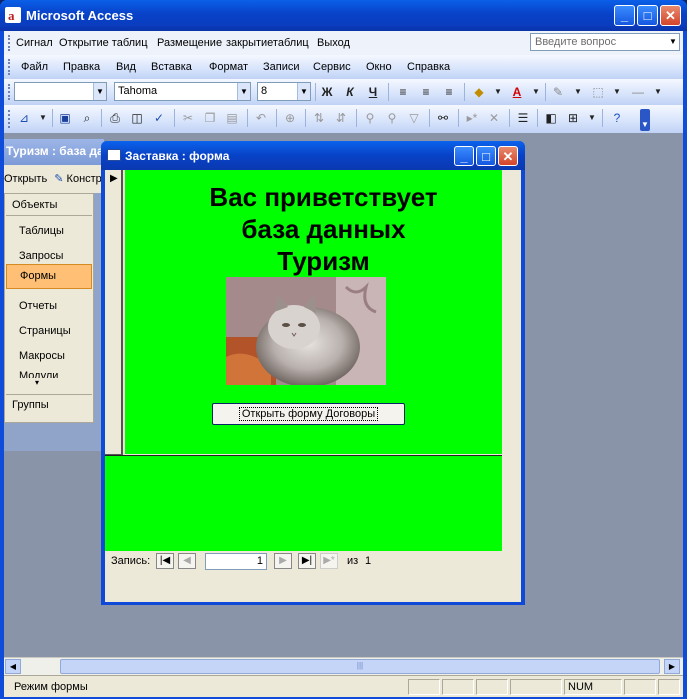 The height and width of the screenshot is (699, 687). What do you see at coordinates (188, 118) in the screenshot?
I see `cut-icon: ✂` at bounding box center [188, 118].